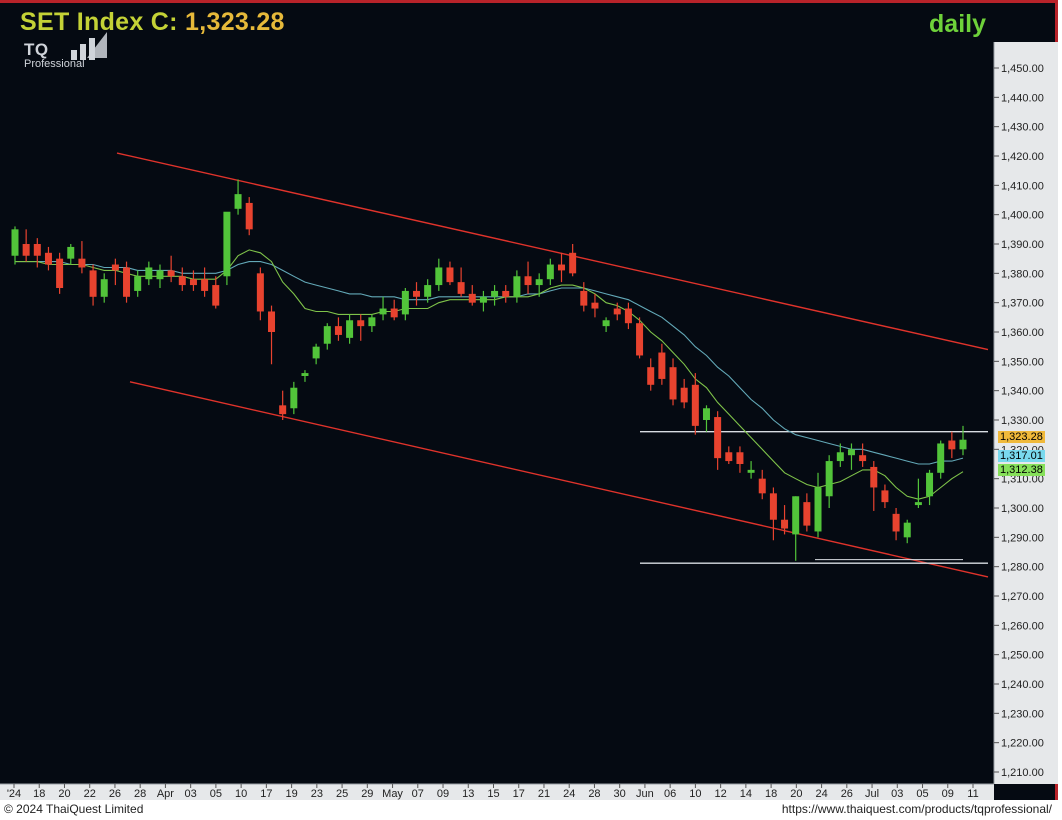  Describe the element at coordinates (165, 794) in the screenshot. I see `x-tick-label: Apr` at that location.